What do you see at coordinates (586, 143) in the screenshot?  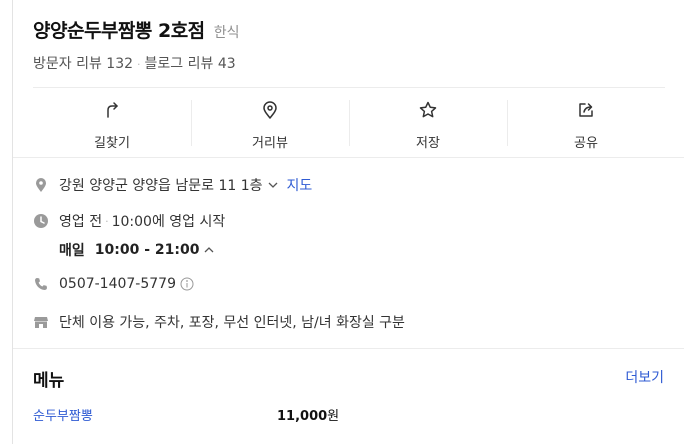 I see `share-label: 공유` at bounding box center [586, 143].